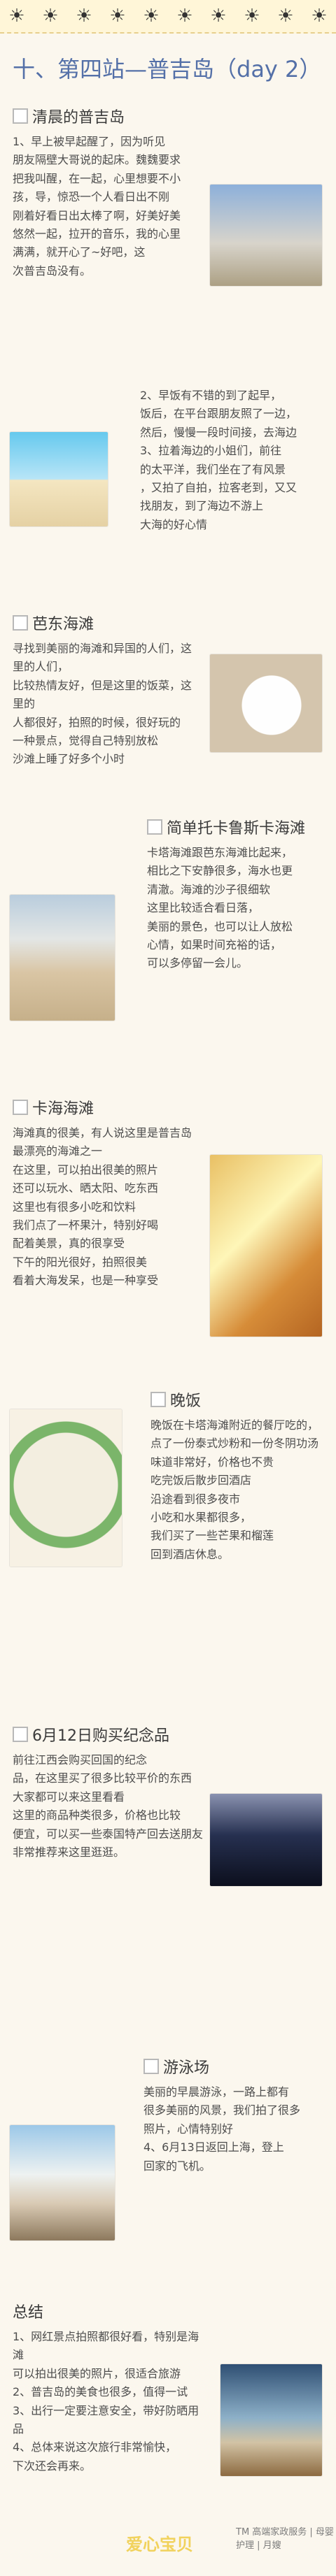 Image resolution: width=336 pixels, height=2576 pixels. I want to click on section-heading: 卡海海滩, so click(107, 1107).